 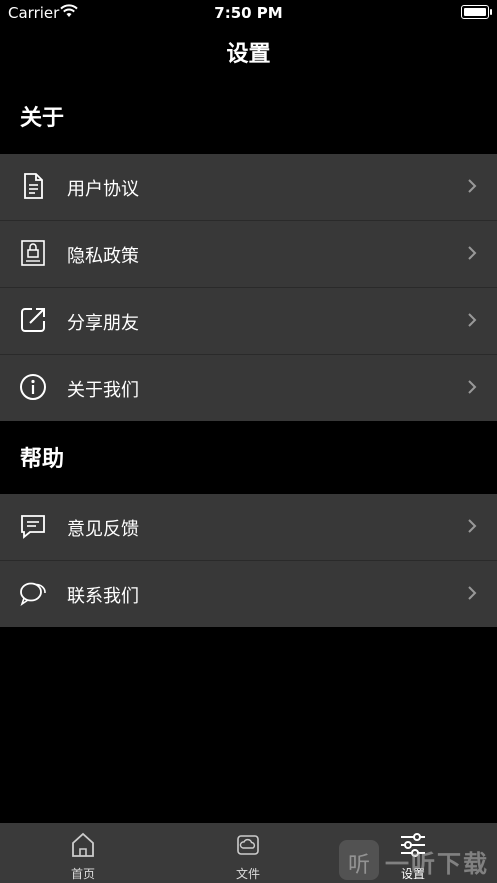 I want to click on row-label: 分享朋友, so click(x=103, y=323).